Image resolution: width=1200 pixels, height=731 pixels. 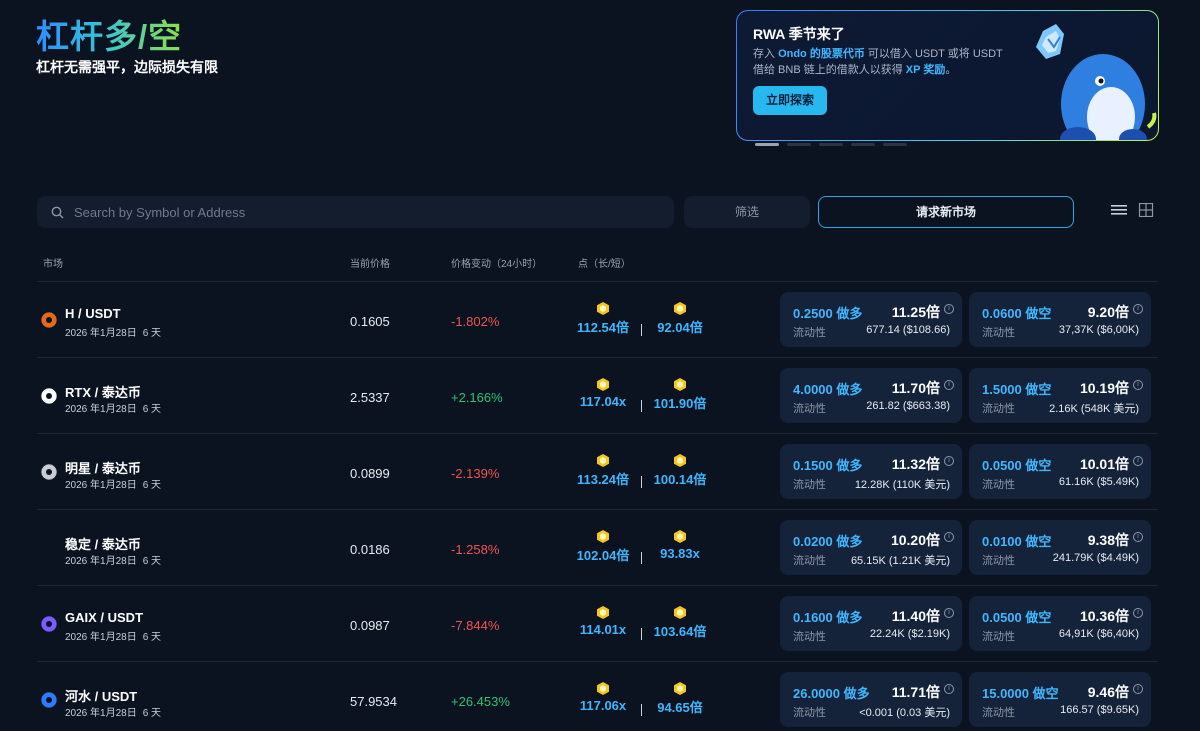 What do you see at coordinates (1104, 616) in the screenshot?
I see `short-leverage: 10.36倍` at bounding box center [1104, 616].